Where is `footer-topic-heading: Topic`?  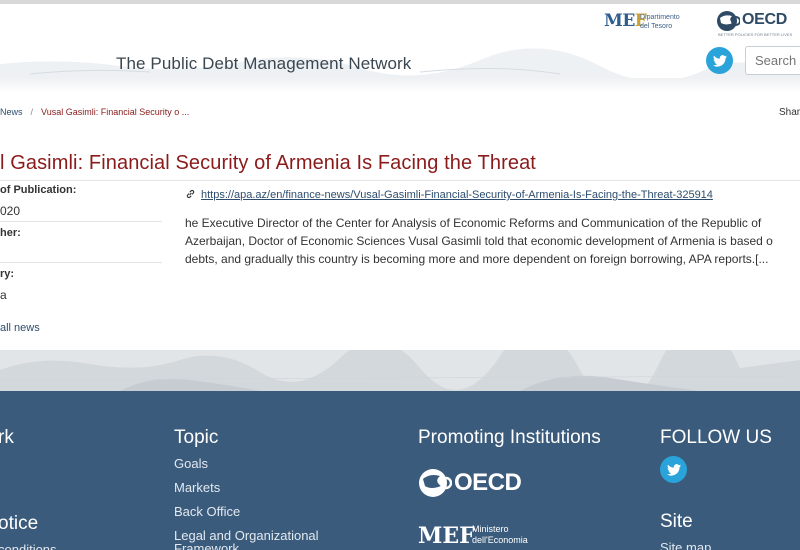
footer-topic-heading: Topic is located at coordinates (196, 437).